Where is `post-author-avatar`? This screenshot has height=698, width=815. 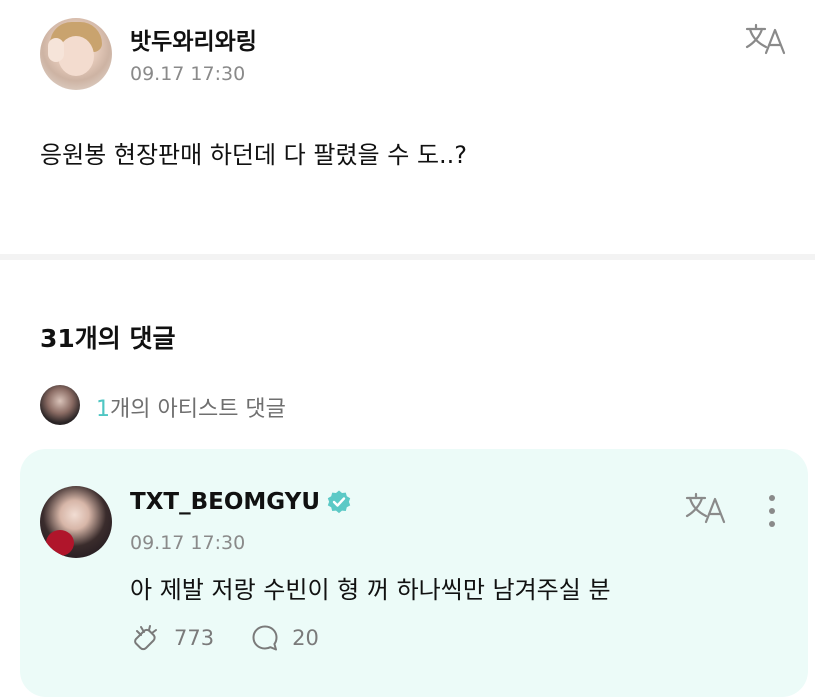
post-author-avatar is located at coordinates (76, 54).